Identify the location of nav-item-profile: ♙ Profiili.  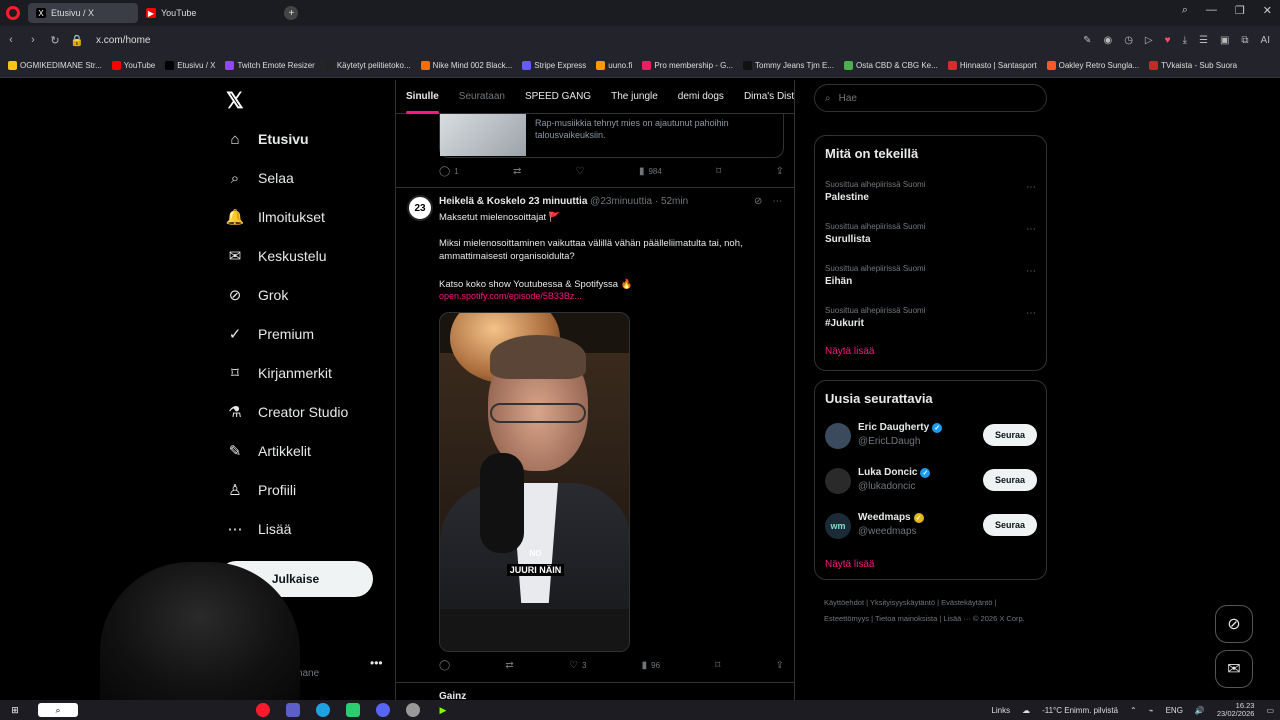
(261, 490).